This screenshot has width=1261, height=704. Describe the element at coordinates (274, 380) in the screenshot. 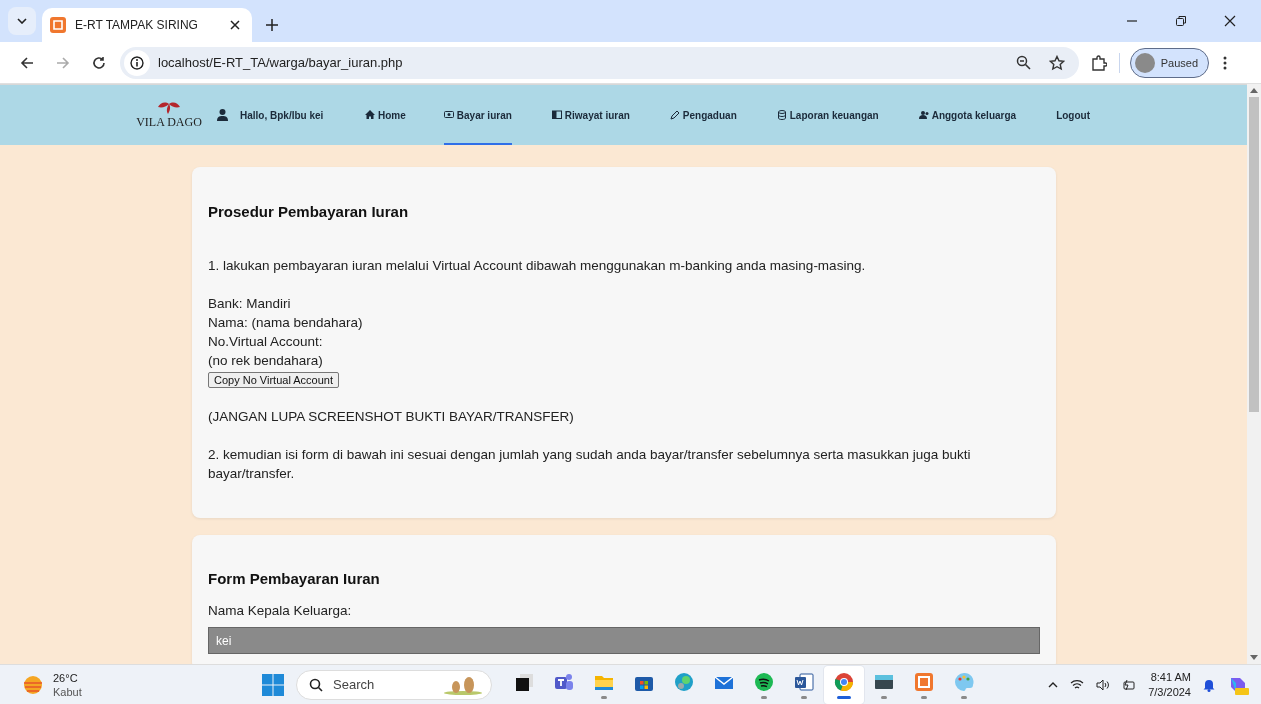

I see `copy-button: Copy No Virtual Account` at that location.